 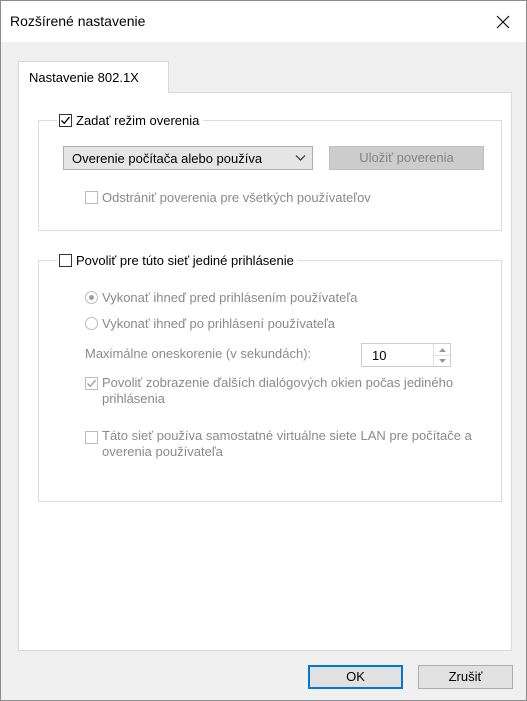 What do you see at coordinates (91, 323) in the screenshot?
I see `radio-after-logon-button` at bounding box center [91, 323].